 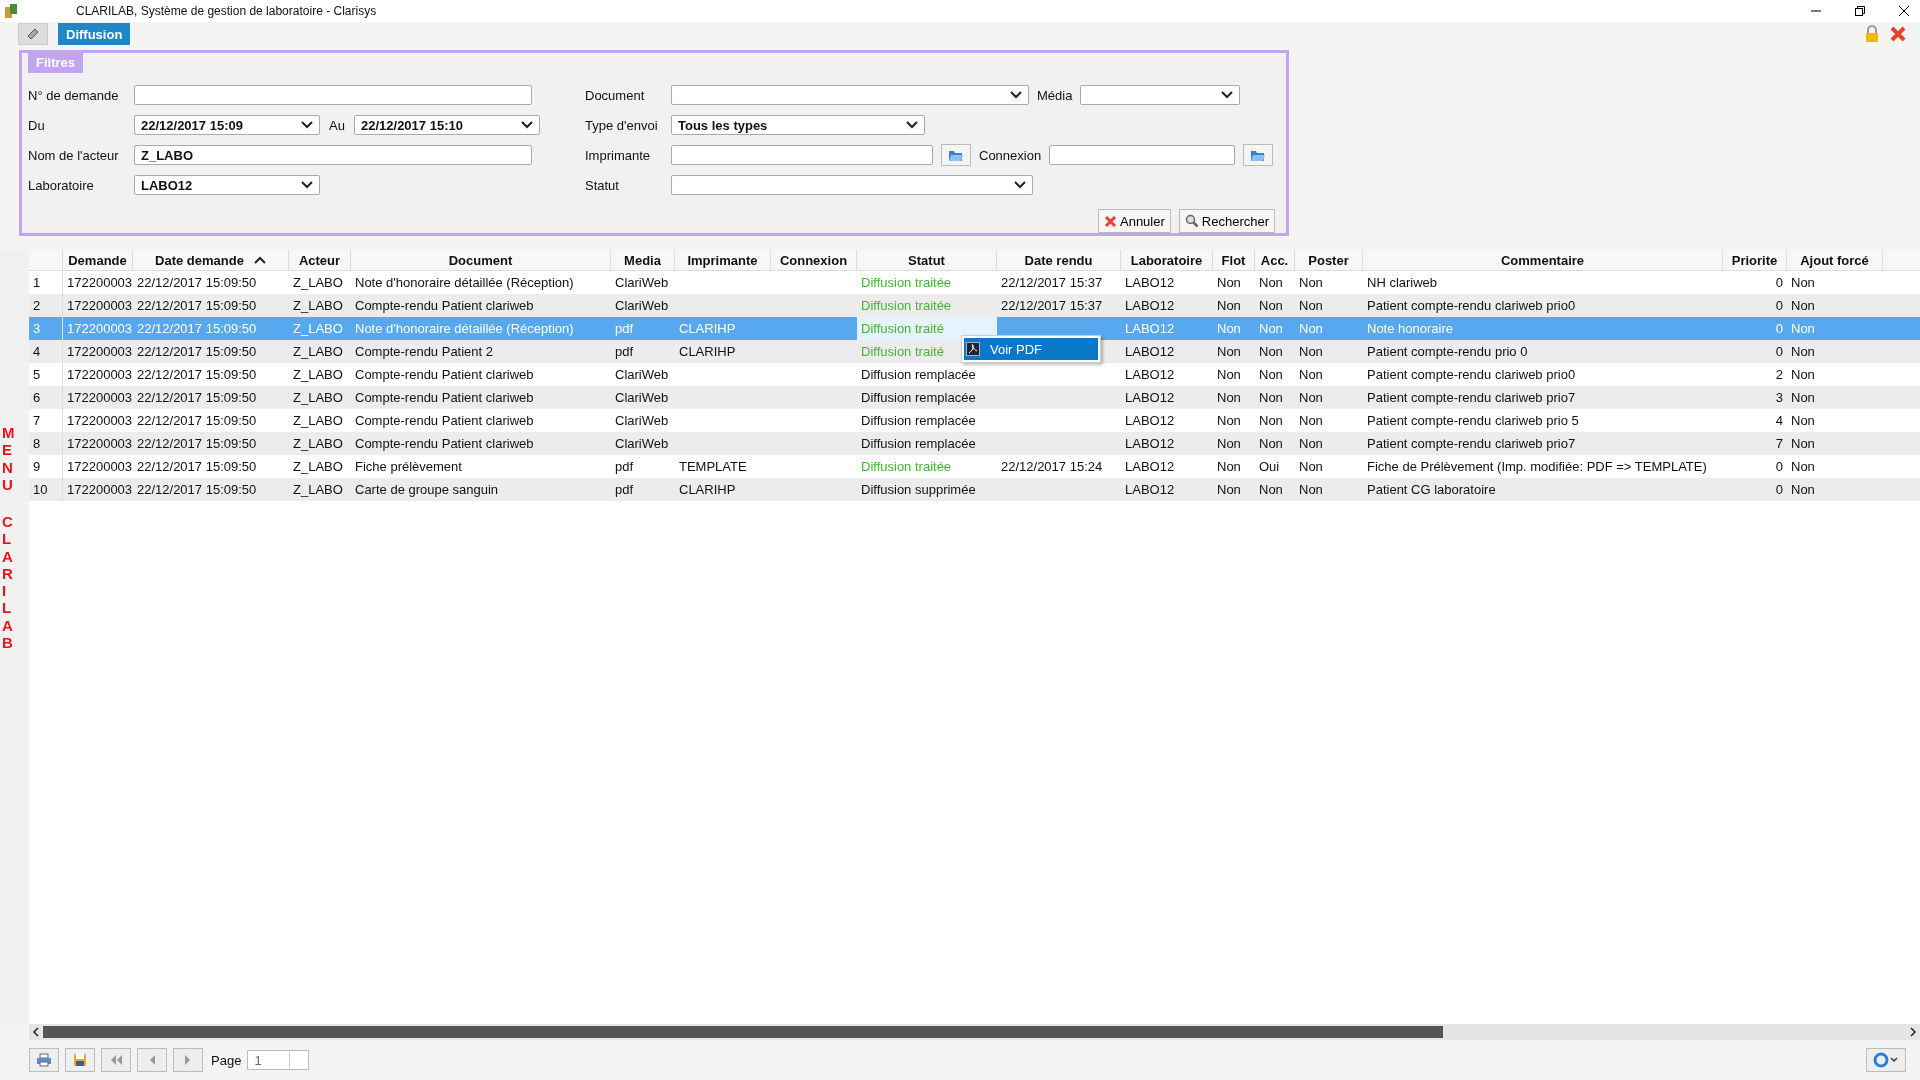 What do you see at coordinates (1904, 11) in the screenshot?
I see `close-icon` at bounding box center [1904, 11].